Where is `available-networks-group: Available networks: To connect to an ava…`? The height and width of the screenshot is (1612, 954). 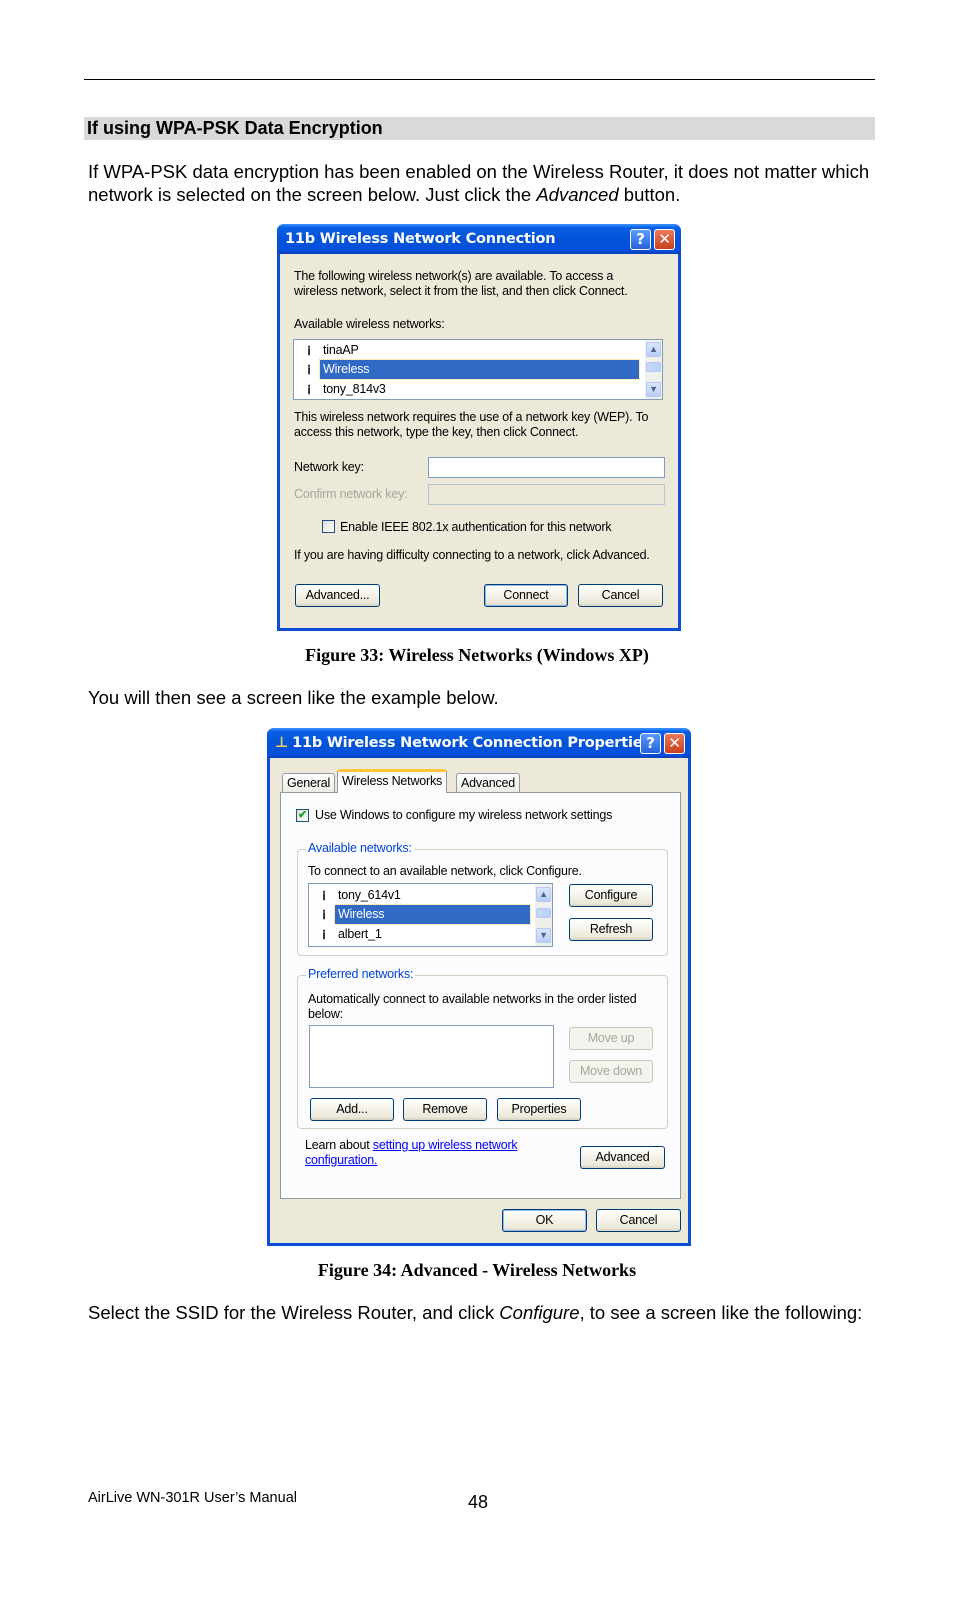
available-networks-group: Available networks: To connect to an ava… is located at coordinates (482, 898).